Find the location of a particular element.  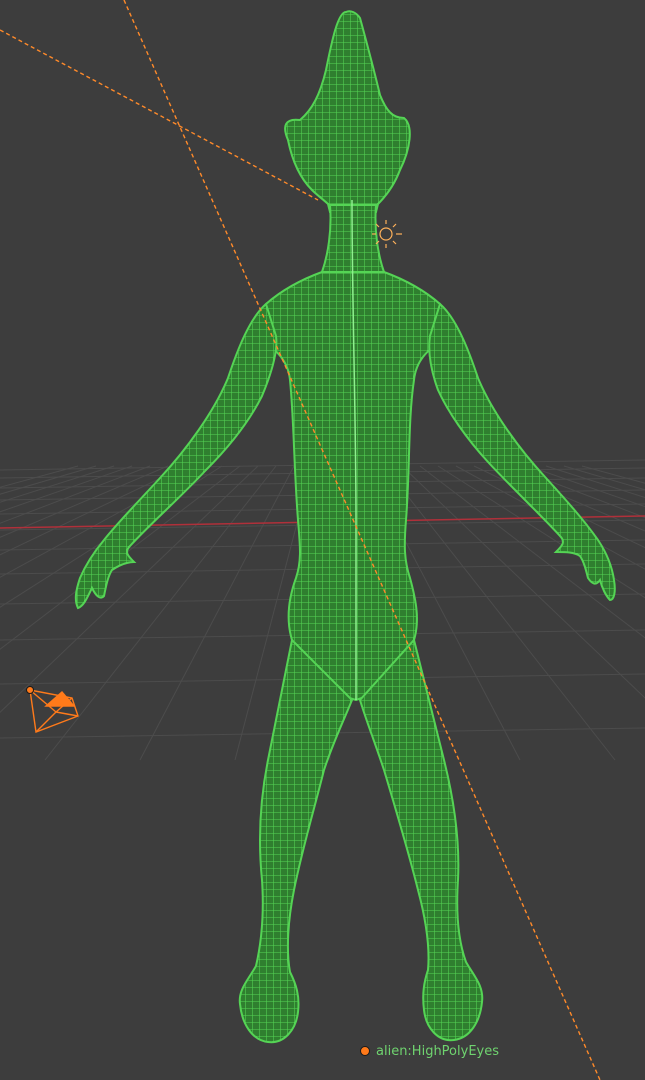

mesh-right-leg is located at coordinates (421, 839).